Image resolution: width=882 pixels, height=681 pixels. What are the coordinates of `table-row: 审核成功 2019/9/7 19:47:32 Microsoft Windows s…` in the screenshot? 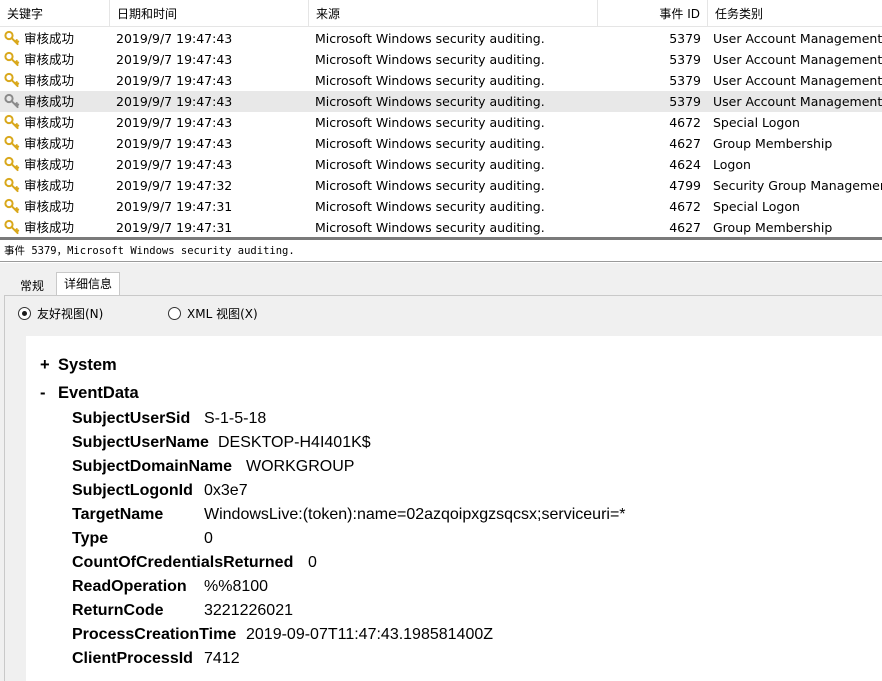 It's located at (441, 185).